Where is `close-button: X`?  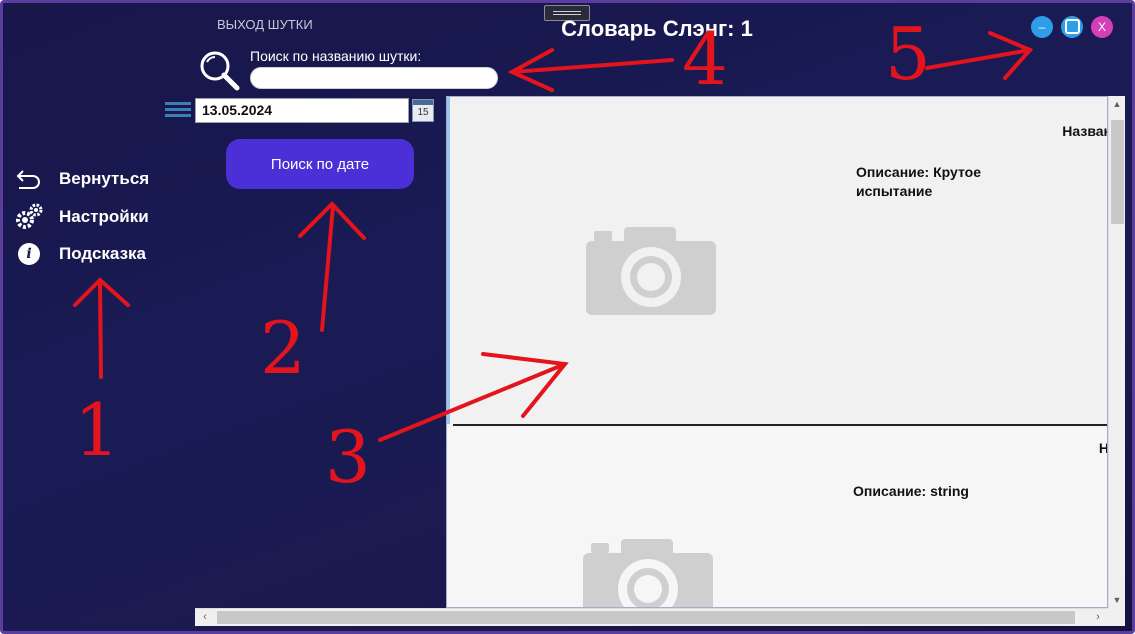 close-button: X is located at coordinates (1102, 27).